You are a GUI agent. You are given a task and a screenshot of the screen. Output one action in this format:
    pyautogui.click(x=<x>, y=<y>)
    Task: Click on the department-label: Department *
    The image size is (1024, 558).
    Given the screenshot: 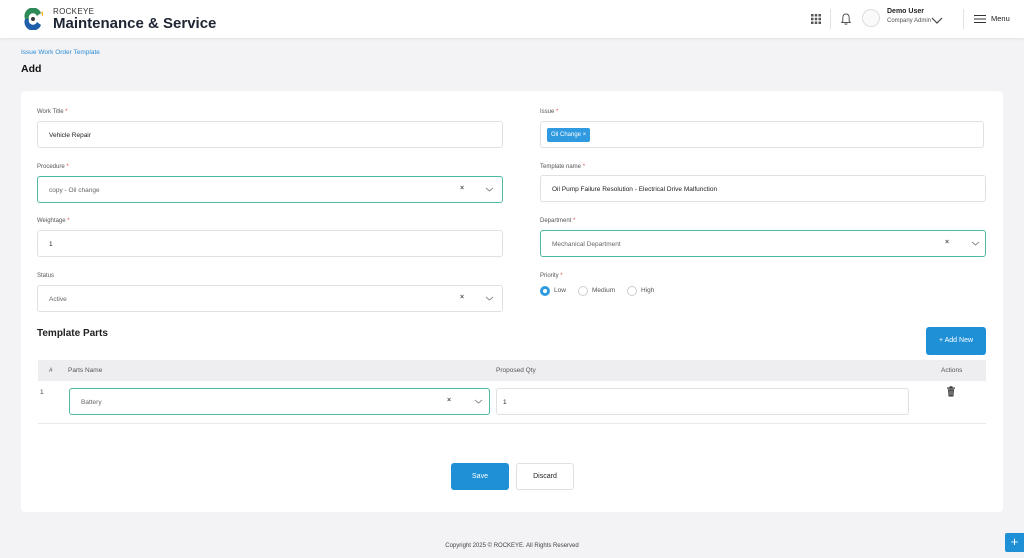 What is the action you would take?
    pyautogui.click(x=558, y=221)
    